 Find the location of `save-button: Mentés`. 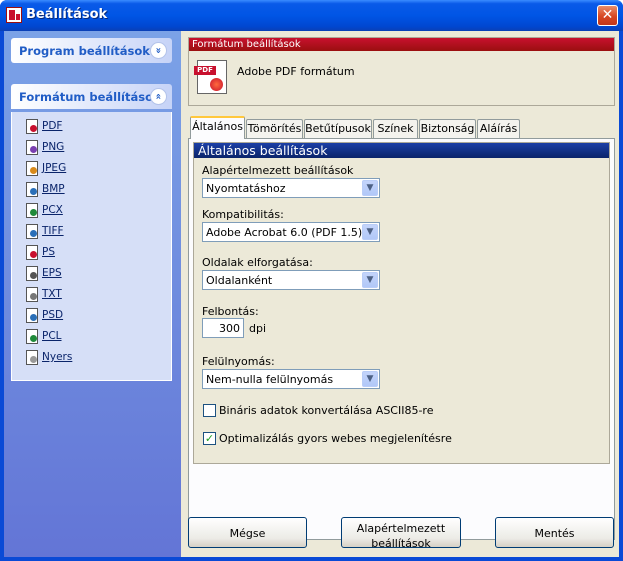

save-button: Mentés is located at coordinates (554, 532).